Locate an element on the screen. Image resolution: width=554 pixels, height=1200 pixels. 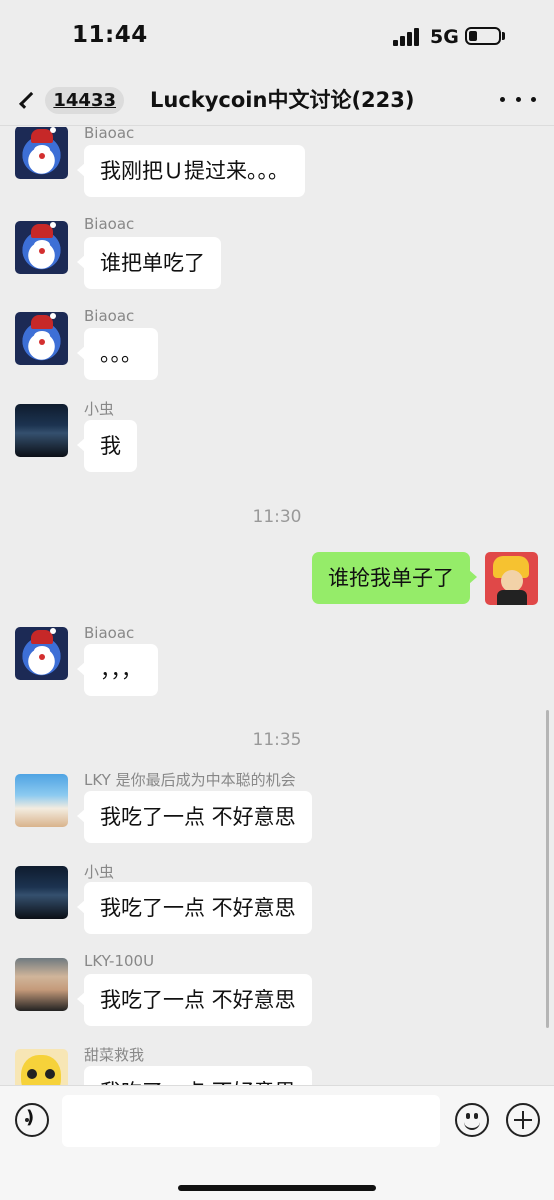
sender-name: LKY 是你最后成为中本聪的机会 is located at coordinates (190, 780).